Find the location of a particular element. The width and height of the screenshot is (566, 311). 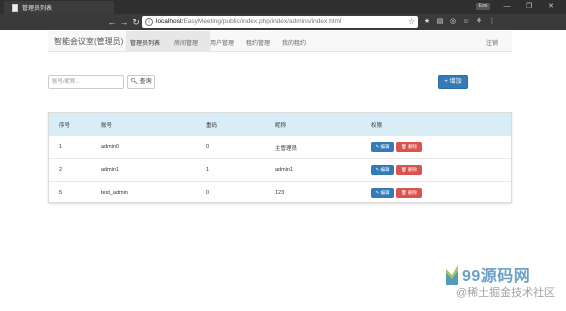

table-row: 1 admin0 0 主管理员 ✎ 编辑 🗑︎ 删除 is located at coordinates (280, 146).